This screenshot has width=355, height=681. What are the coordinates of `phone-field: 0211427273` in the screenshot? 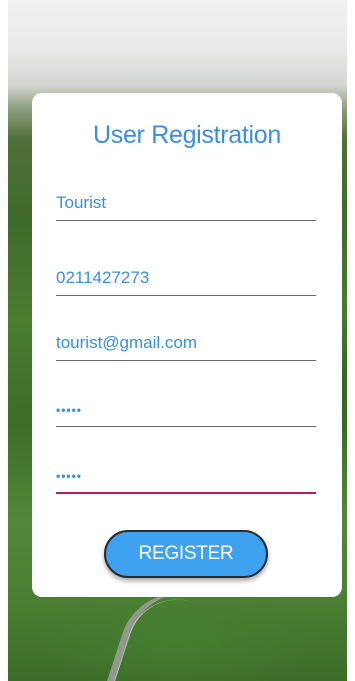 It's located at (186, 278).